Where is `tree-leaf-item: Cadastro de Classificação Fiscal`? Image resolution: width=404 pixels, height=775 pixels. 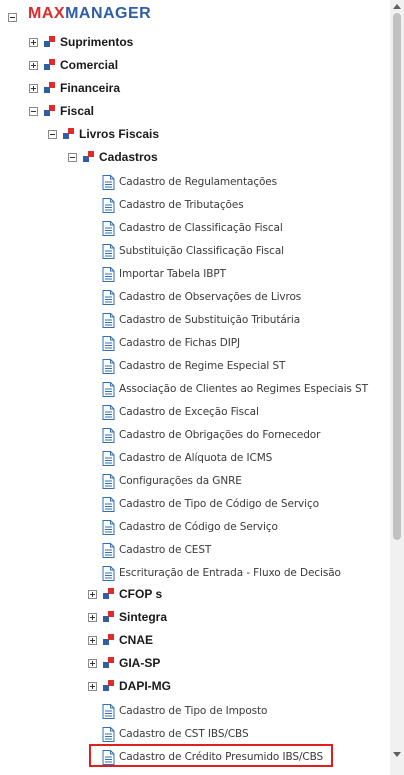 tree-leaf-item: Cadastro de Classificação Fiscal is located at coordinates (192, 228).